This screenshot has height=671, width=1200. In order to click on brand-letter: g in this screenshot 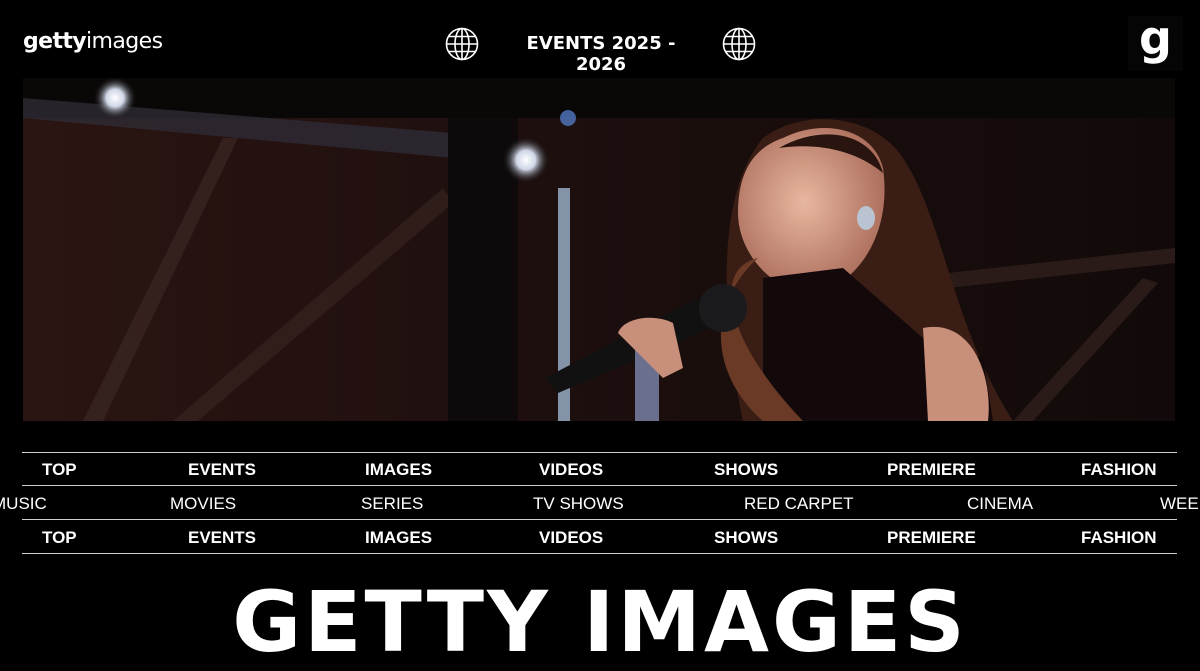, I will do `click(1155, 37)`.